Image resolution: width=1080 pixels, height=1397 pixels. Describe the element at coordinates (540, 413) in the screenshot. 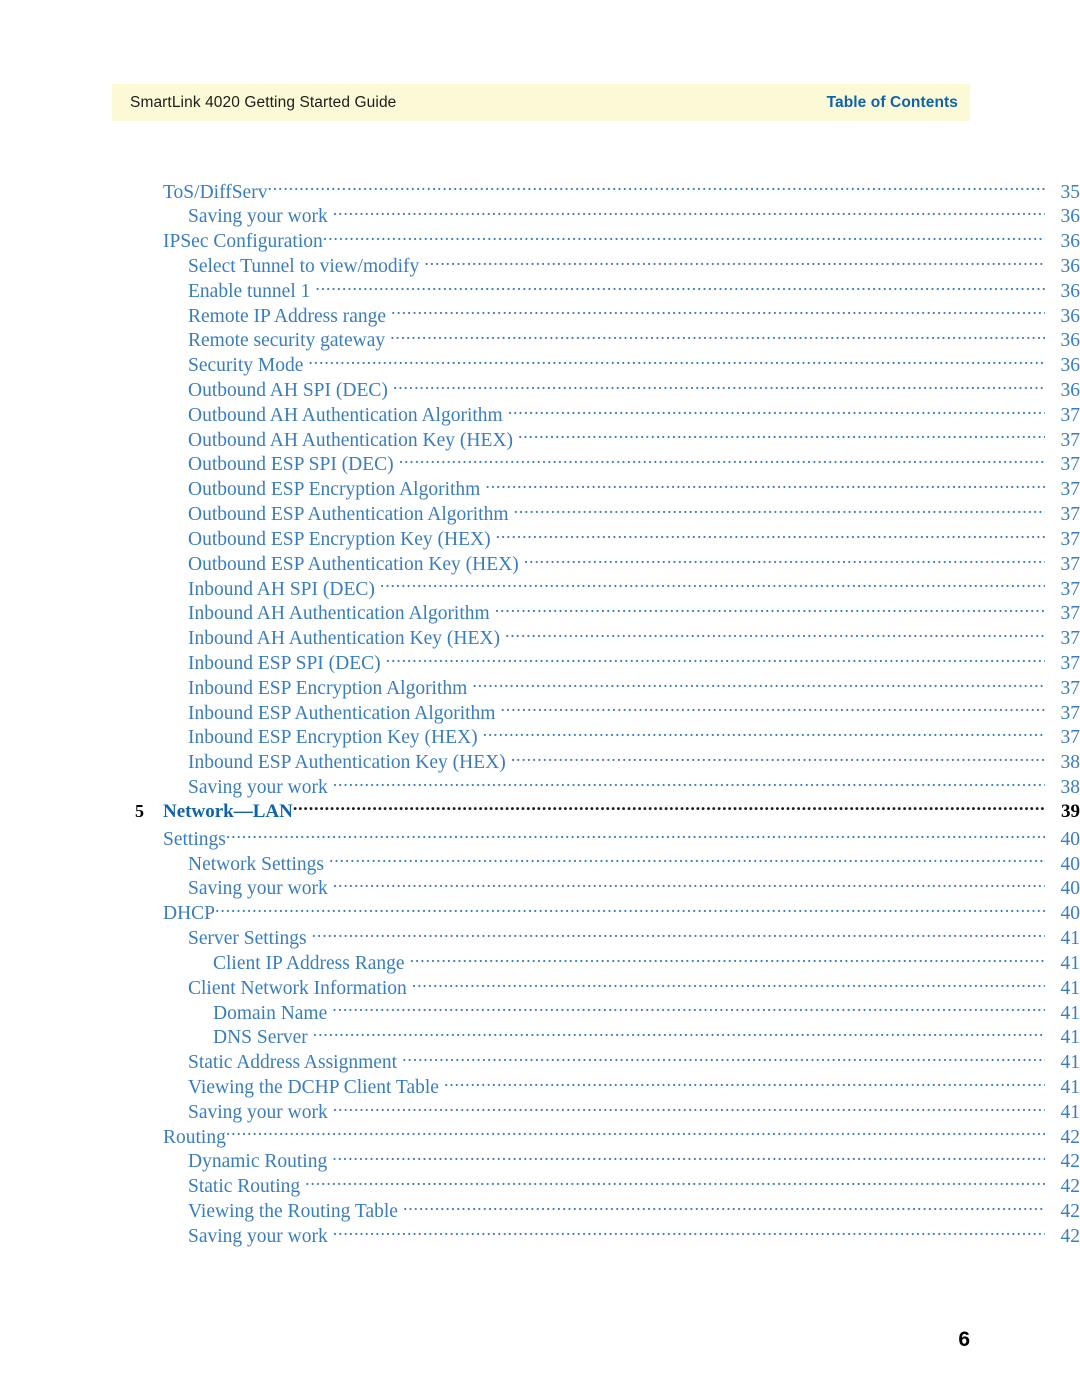

I see `toc-entry: Outbound AH Authentication Algorithm 37` at that location.